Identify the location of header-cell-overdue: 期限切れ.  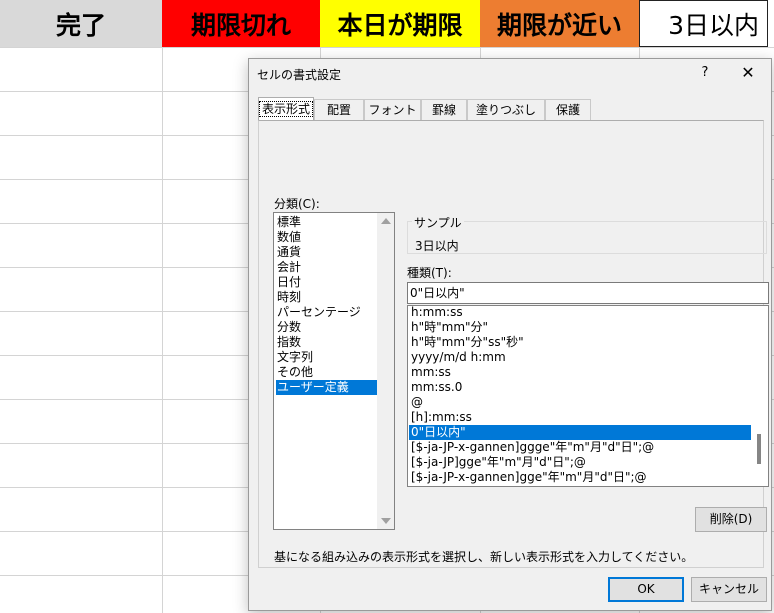
(241, 23).